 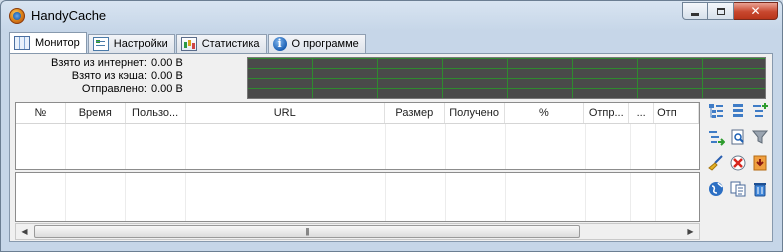 I want to click on column-header-percent: %, so click(x=545, y=113).